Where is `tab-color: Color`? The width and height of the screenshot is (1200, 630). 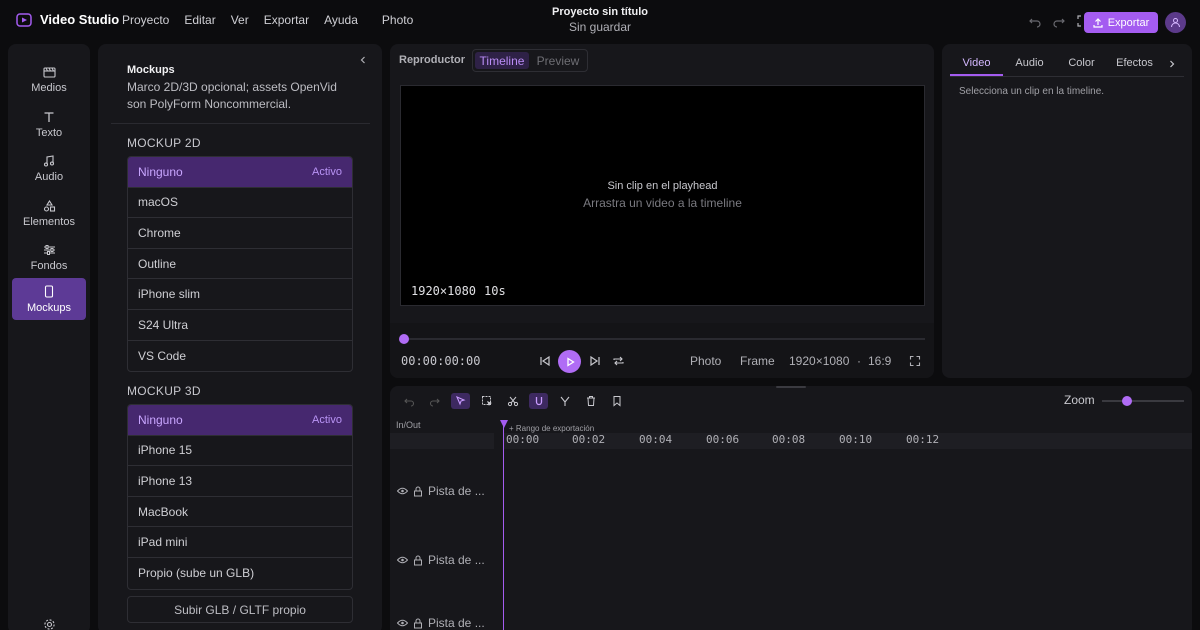 tab-color: Color is located at coordinates (1081, 63).